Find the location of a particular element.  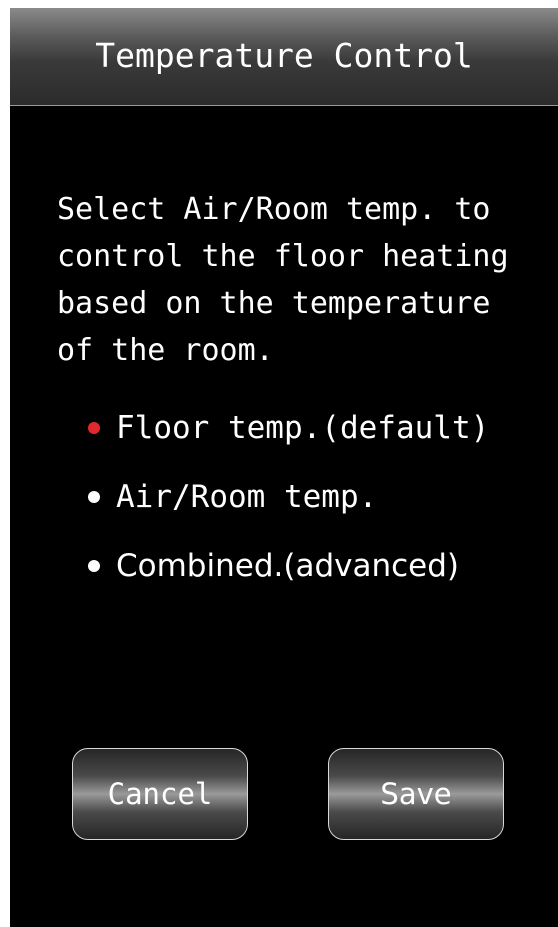

save-button: Save is located at coordinates (416, 794).